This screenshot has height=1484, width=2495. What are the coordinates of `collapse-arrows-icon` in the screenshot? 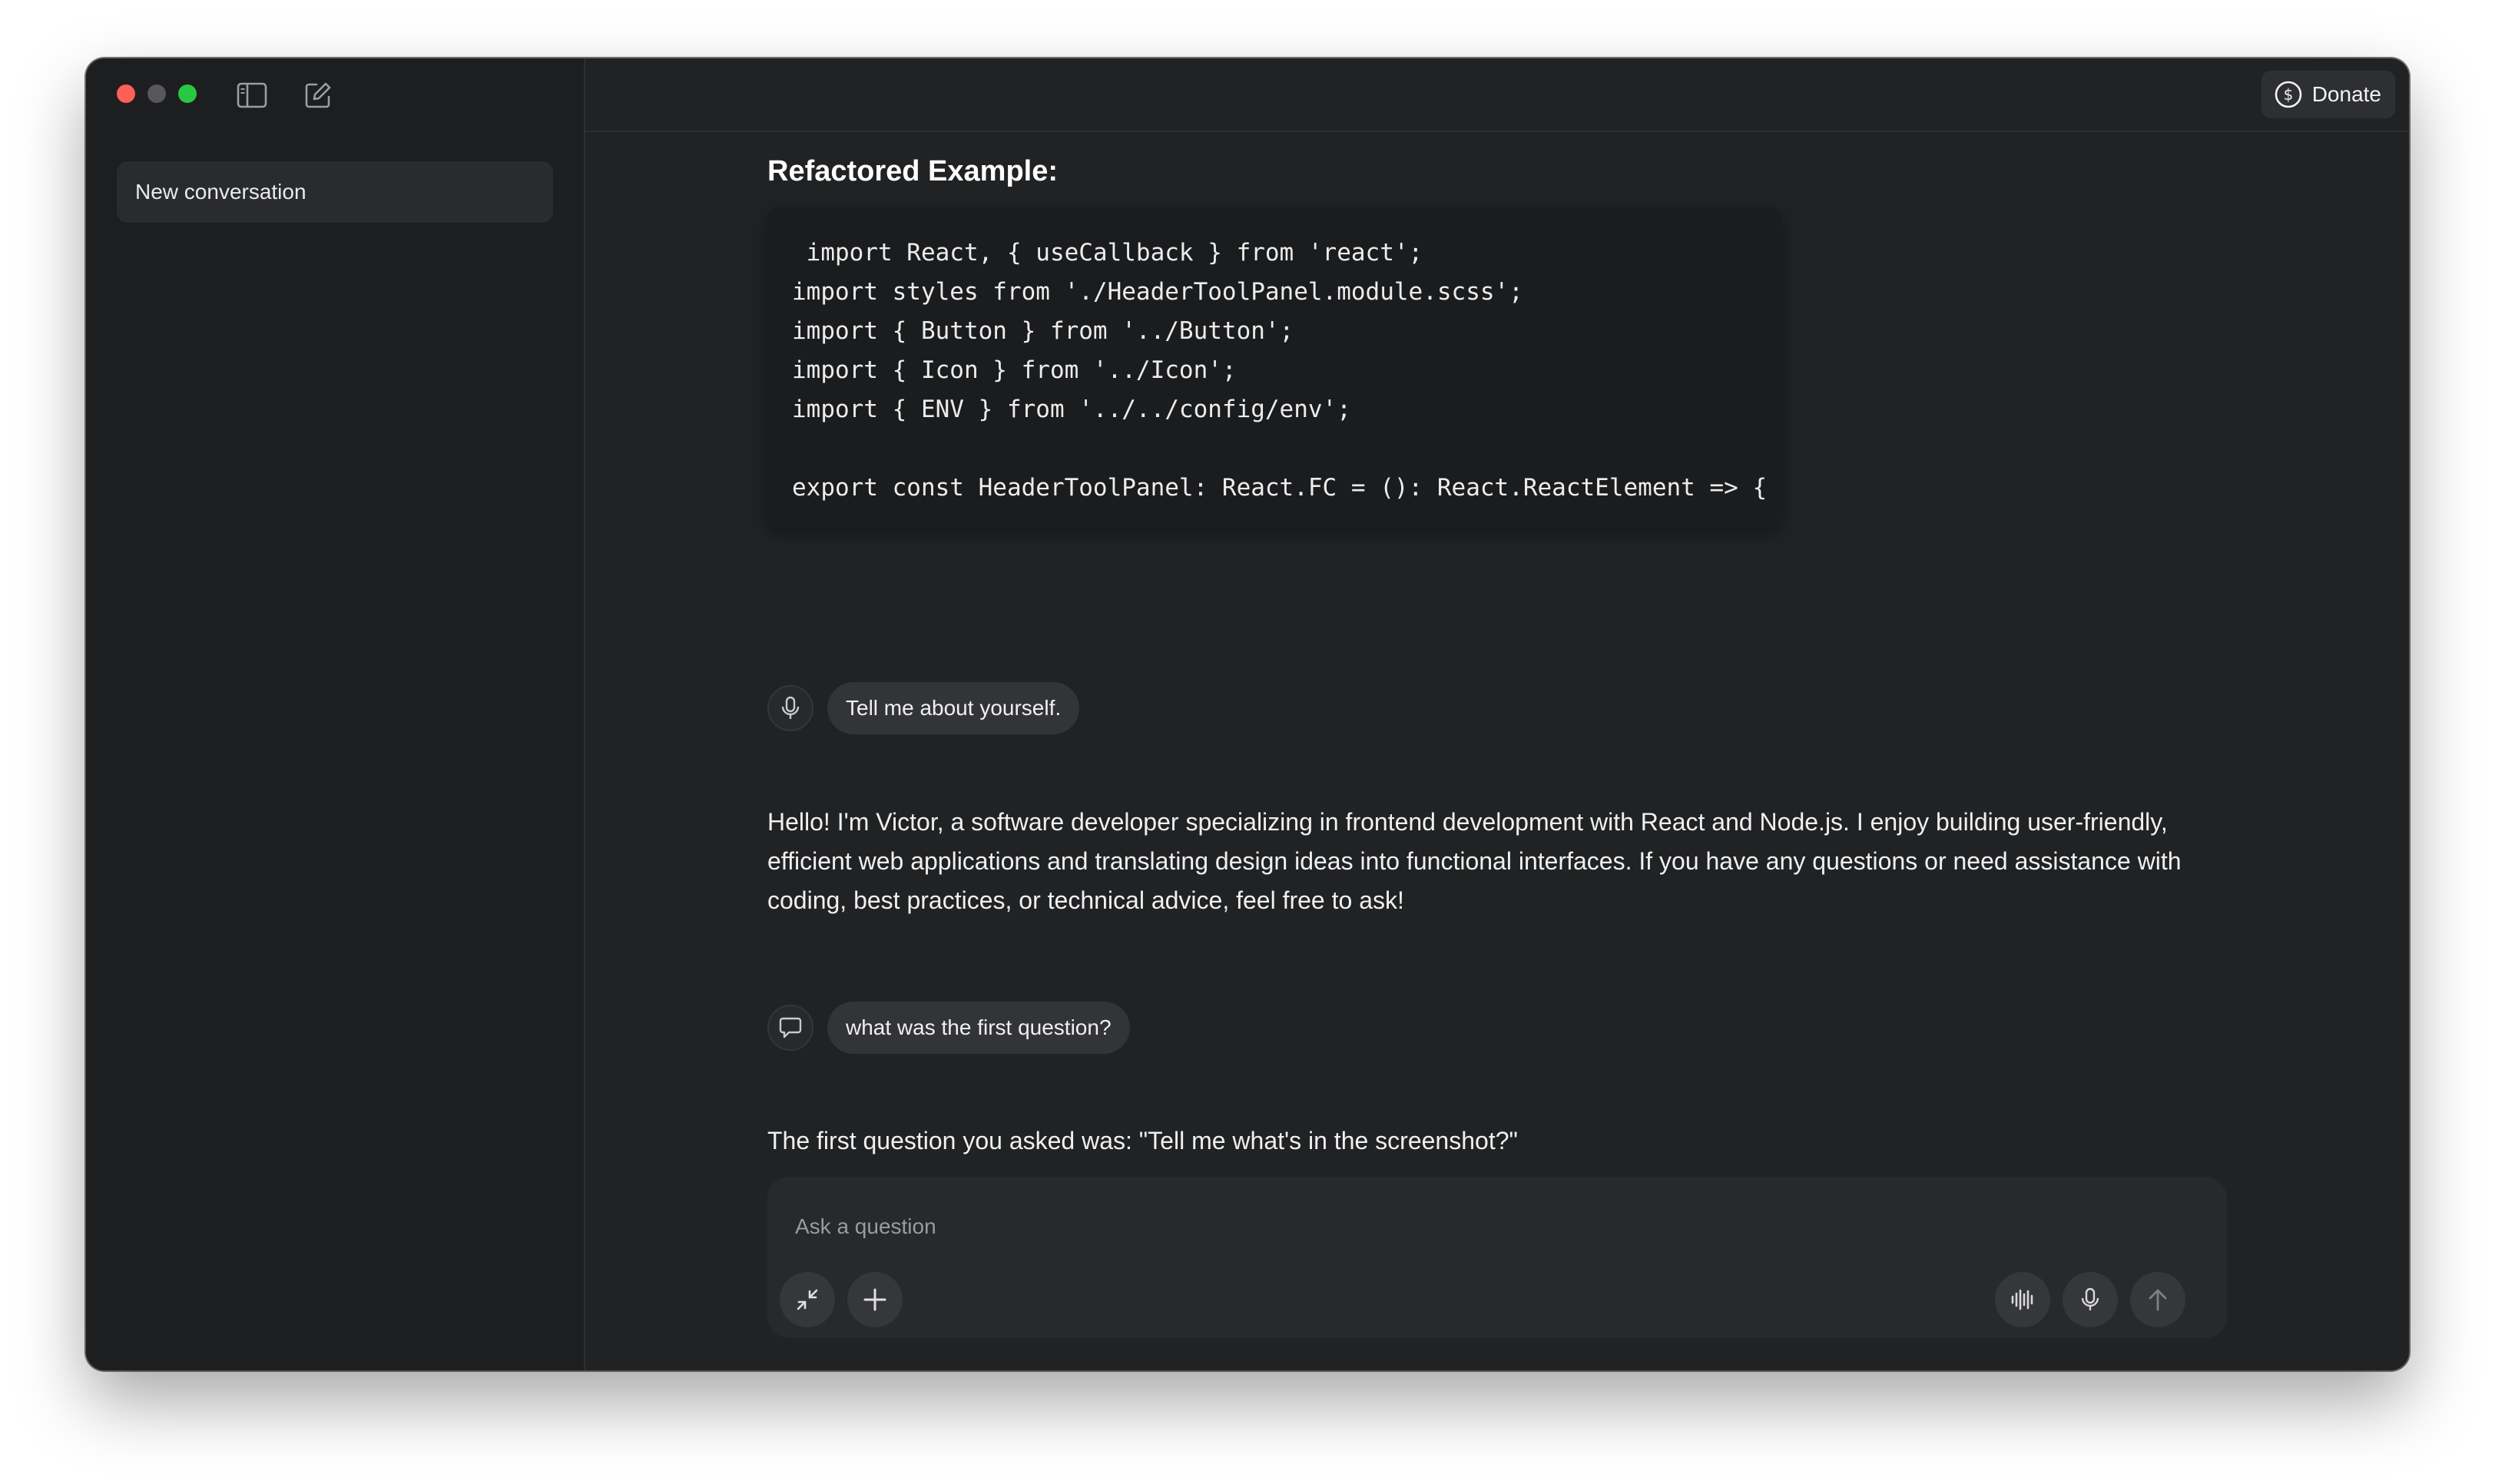 It's located at (808, 1299).